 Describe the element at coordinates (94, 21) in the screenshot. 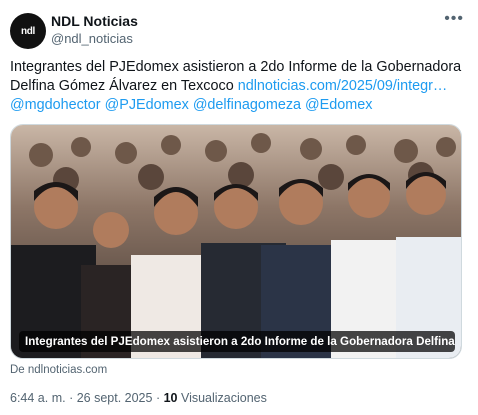

I see `author-name: NDL Noticias` at that location.